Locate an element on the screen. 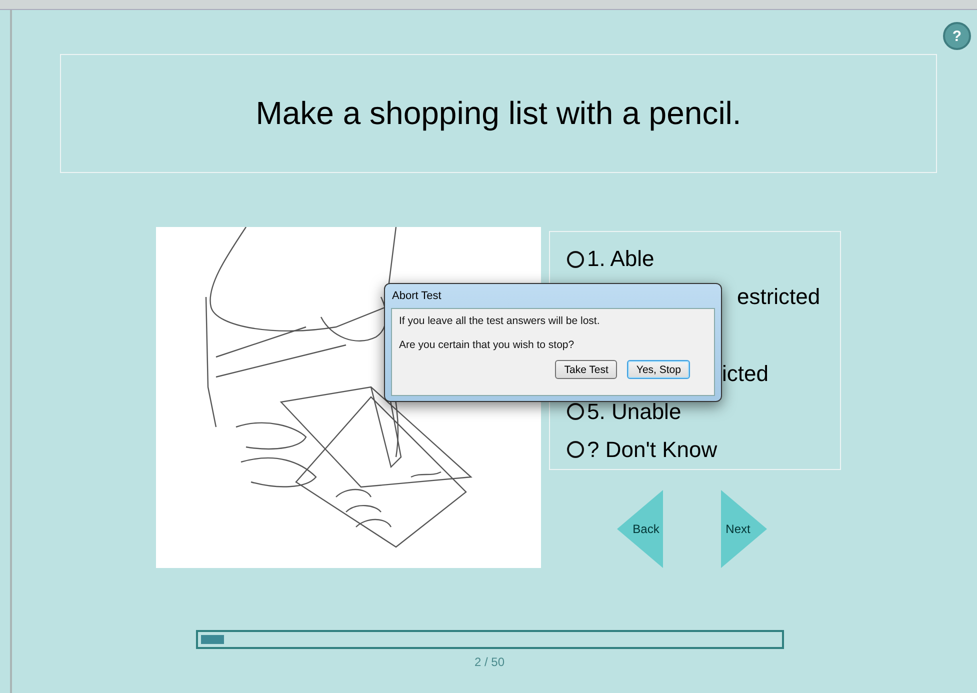 This screenshot has height=693, width=977. option-label: icted is located at coordinates (745, 373).